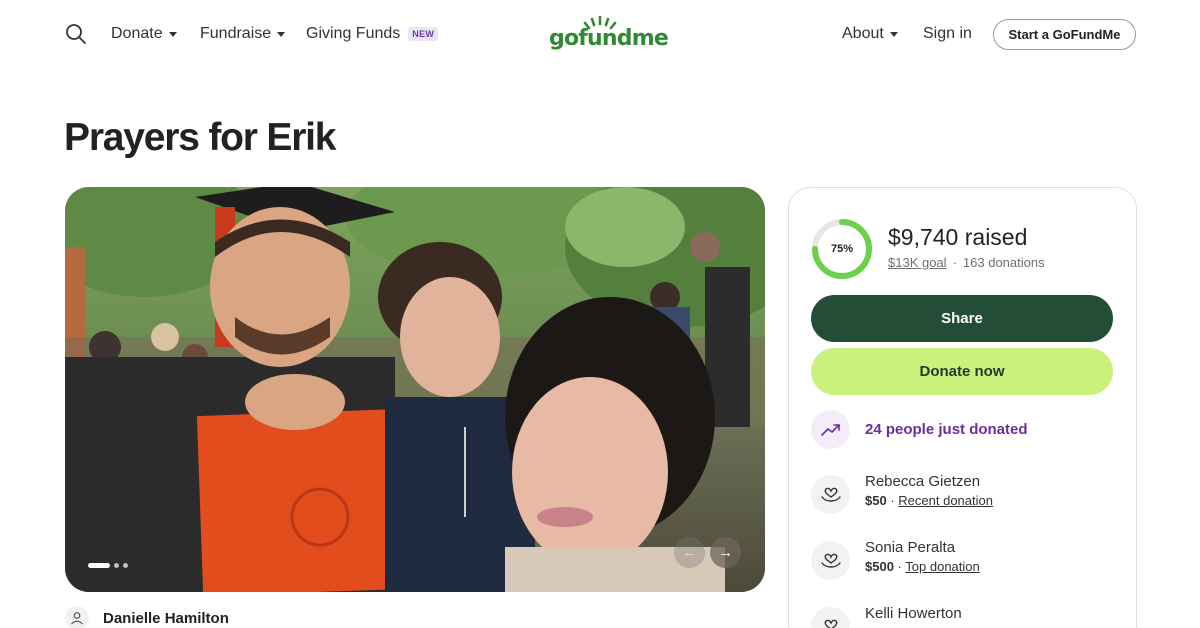 The height and width of the screenshot is (628, 1200). What do you see at coordinates (942, 566) in the screenshot?
I see `donation-tag: Top donation` at bounding box center [942, 566].